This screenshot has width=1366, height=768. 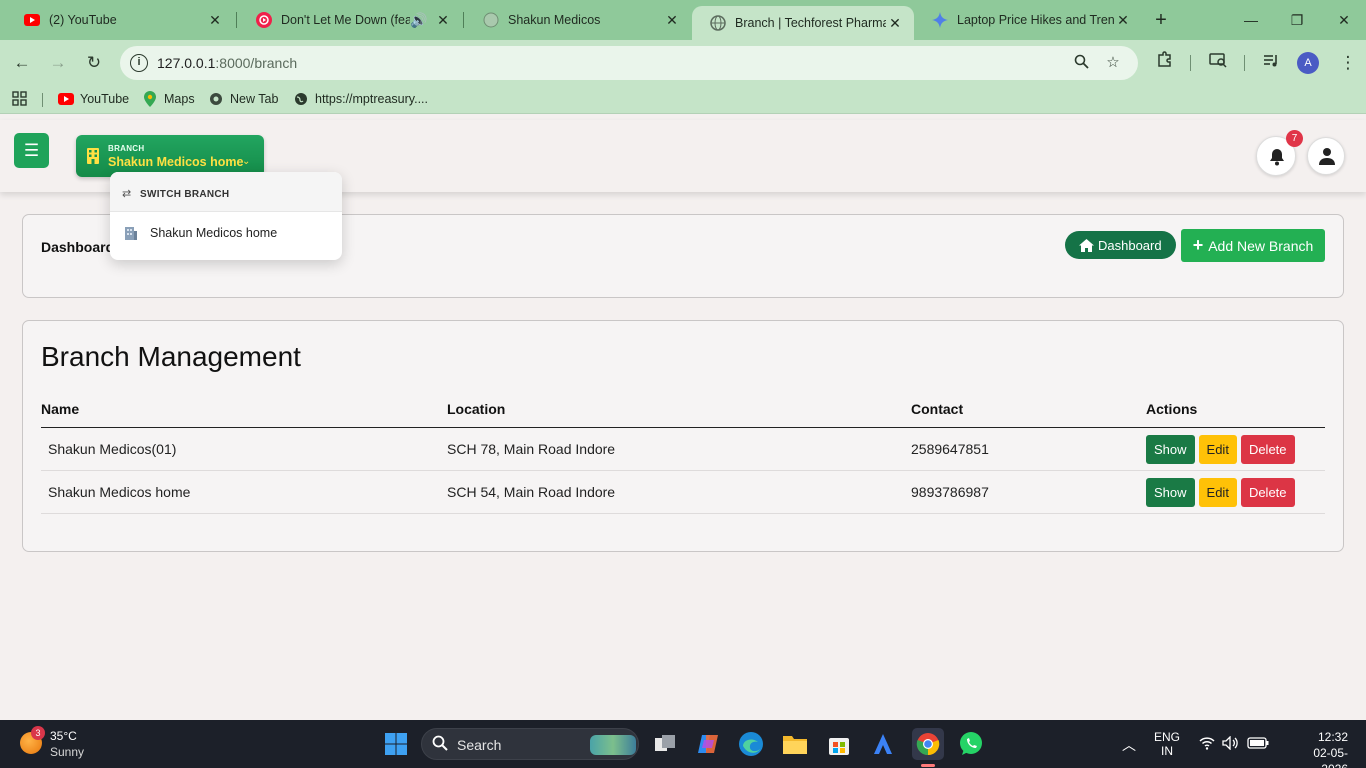 What do you see at coordinates (1308, 63) in the screenshot?
I see `profile-avatar: A` at bounding box center [1308, 63].